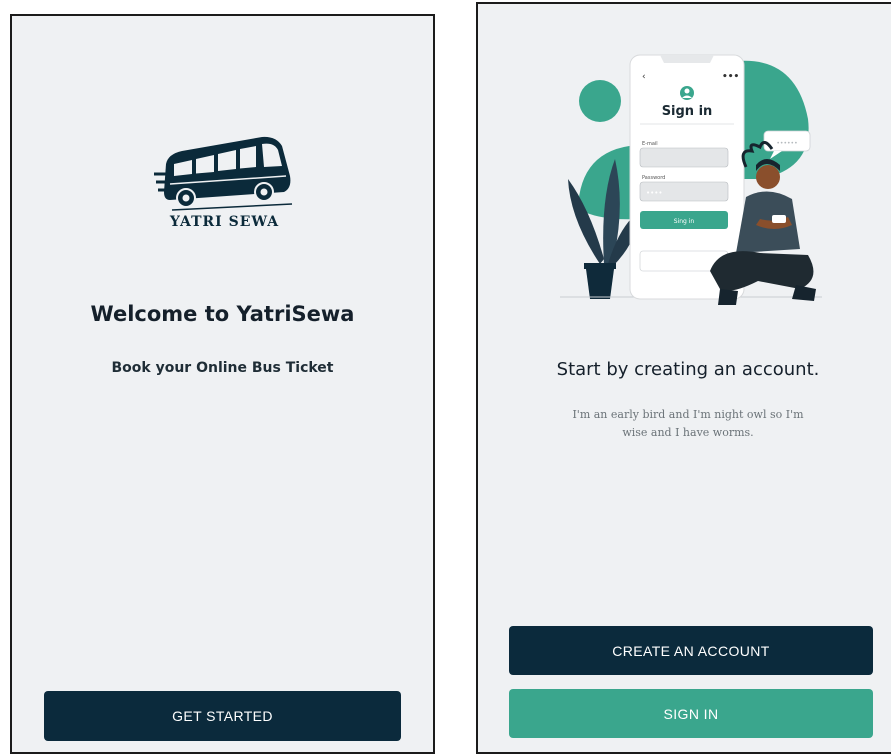 The height and width of the screenshot is (754, 891). What do you see at coordinates (223, 173) in the screenshot?
I see `bus-icon` at bounding box center [223, 173].